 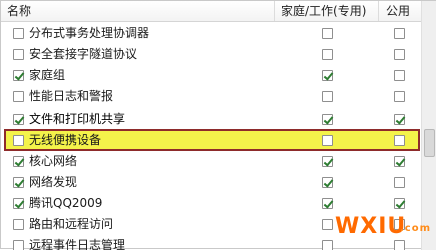 What do you see at coordinates (89, 33) in the screenshot?
I see `row-label: 分布式事务处理协调器` at bounding box center [89, 33].